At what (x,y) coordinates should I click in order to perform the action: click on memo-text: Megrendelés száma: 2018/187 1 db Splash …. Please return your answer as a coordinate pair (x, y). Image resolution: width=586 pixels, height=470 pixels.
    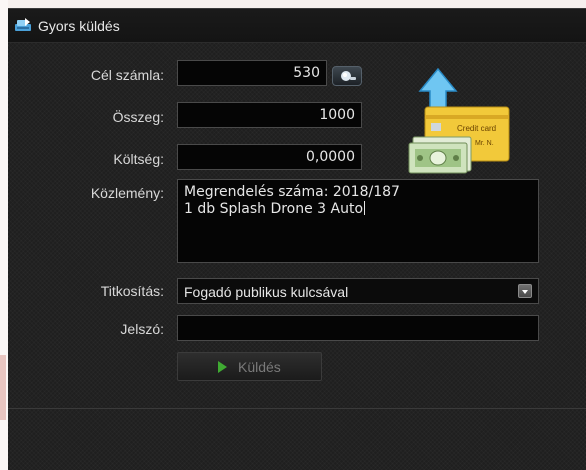
    Looking at the image, I should click on (292, 200).